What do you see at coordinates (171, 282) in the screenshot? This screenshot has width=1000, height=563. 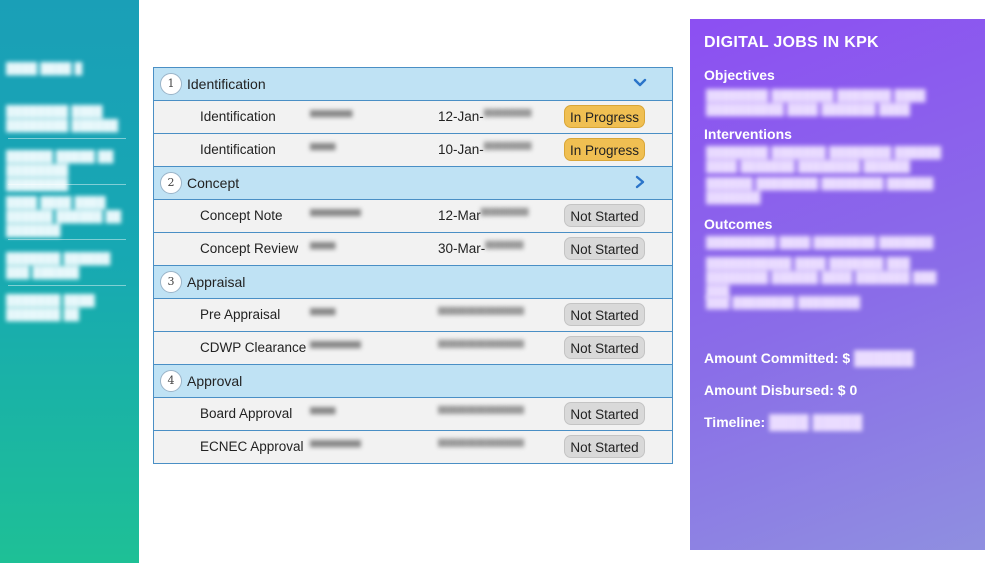 I see `stage-number: 3` at bounding box center [171, 282].